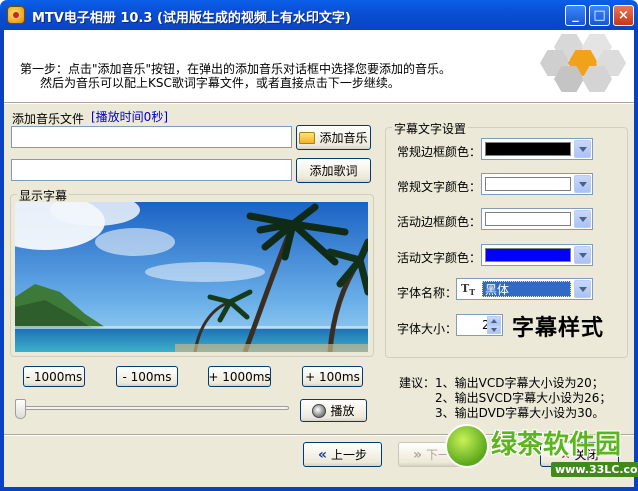  I want to click on add-music-button: 添加音乐, so click(333, 137).